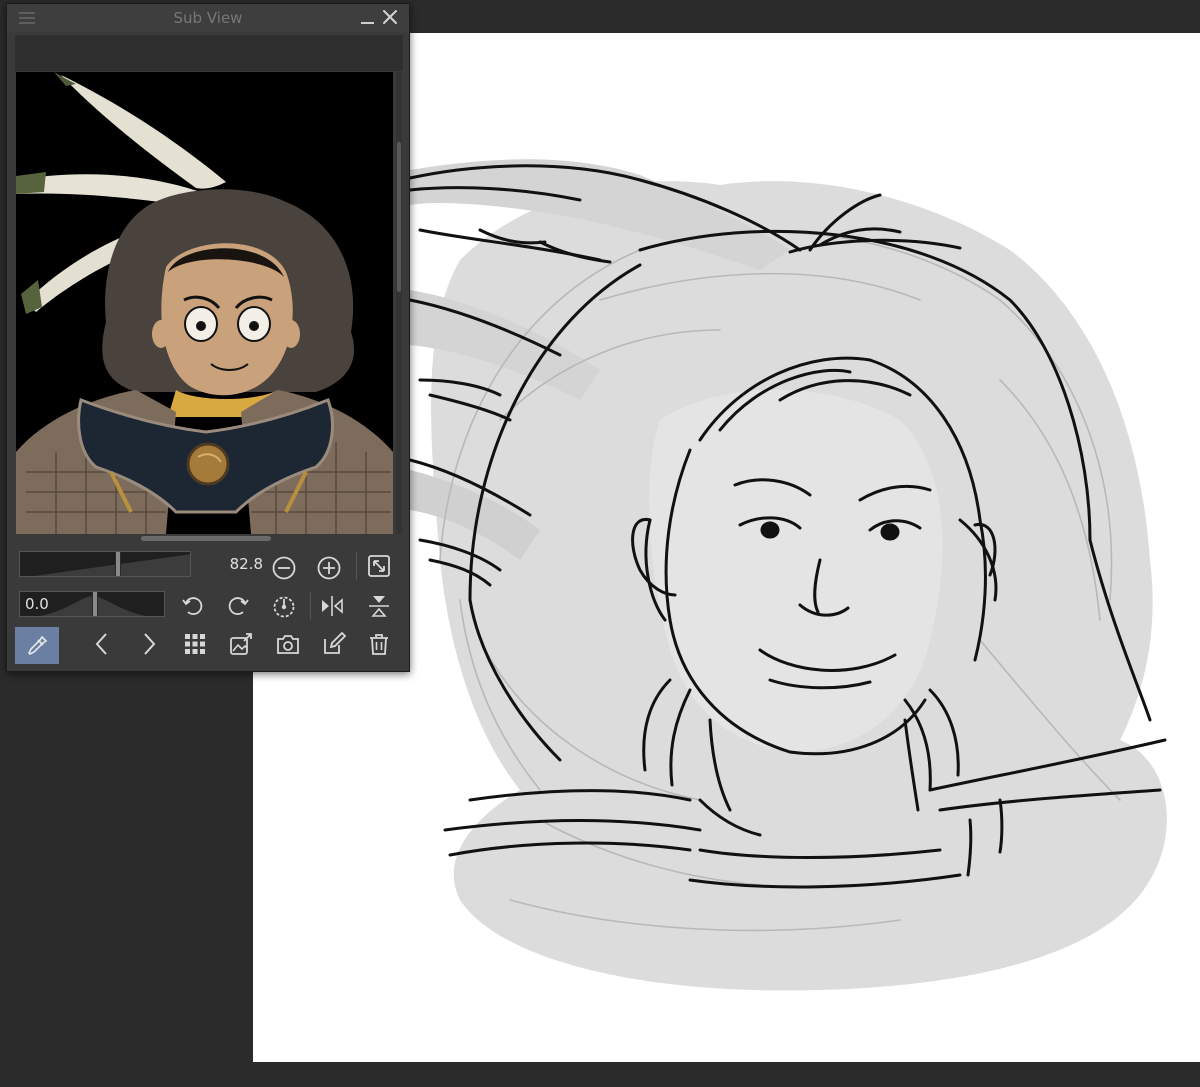 The height and width of the screenshot is (1087, 1200). I want to click on rotate-left-icon, so click(193, 606).